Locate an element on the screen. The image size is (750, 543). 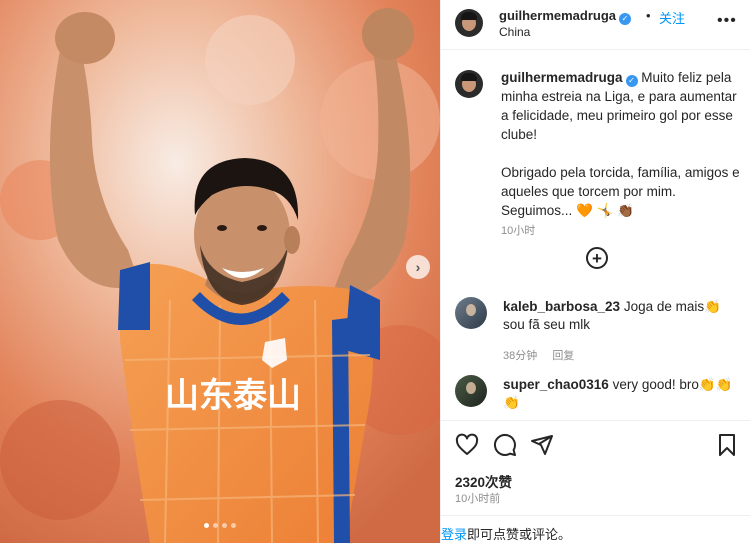
jersey-sponsor-text: 山东泰山 is located at coordinates (233, 396).